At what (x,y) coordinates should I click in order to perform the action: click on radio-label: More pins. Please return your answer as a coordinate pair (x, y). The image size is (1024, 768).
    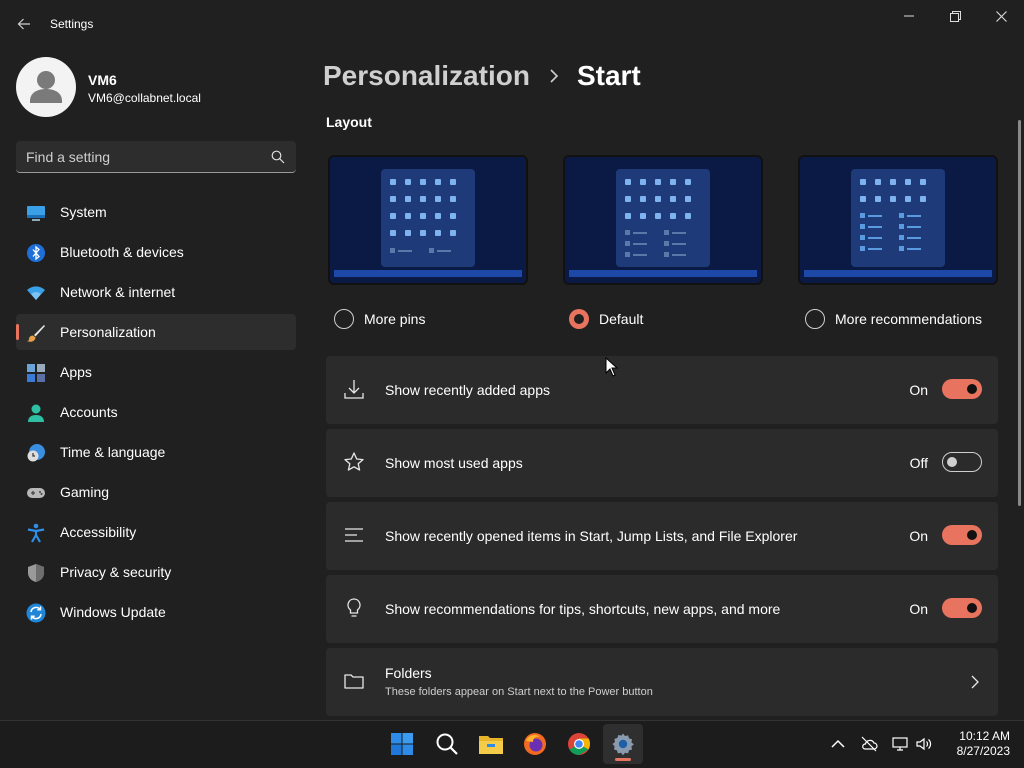
    Looking at the image, I should click on (395, 319).